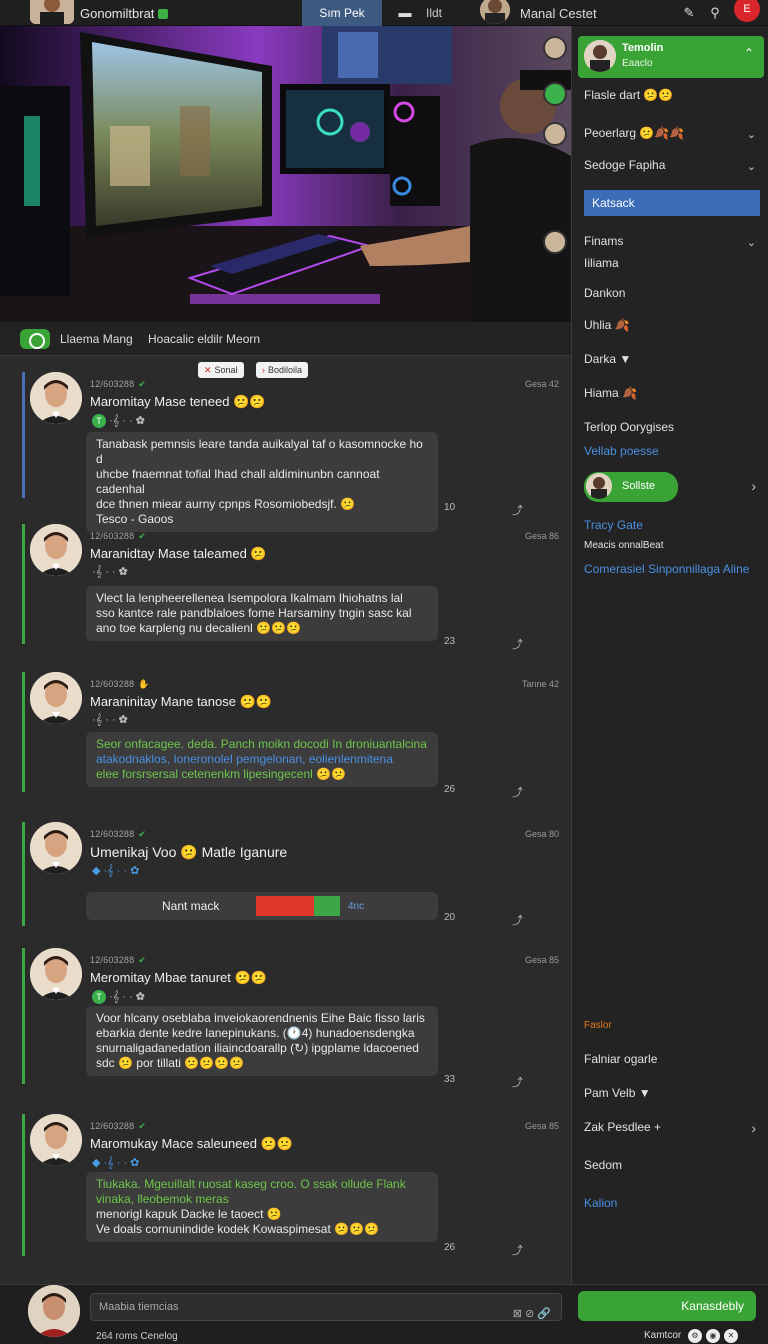 The width and height of the screenshot is (768, 1344). Describe the element at coordinates (35, 339) in the screenshot. I see `channel-icon` at that location.